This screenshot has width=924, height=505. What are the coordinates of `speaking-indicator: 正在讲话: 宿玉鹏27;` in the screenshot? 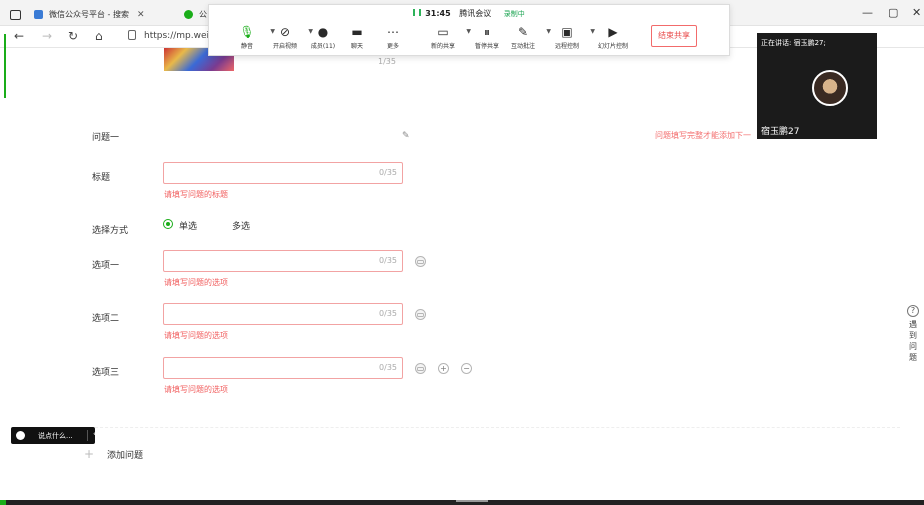 It's located at (793, 43).